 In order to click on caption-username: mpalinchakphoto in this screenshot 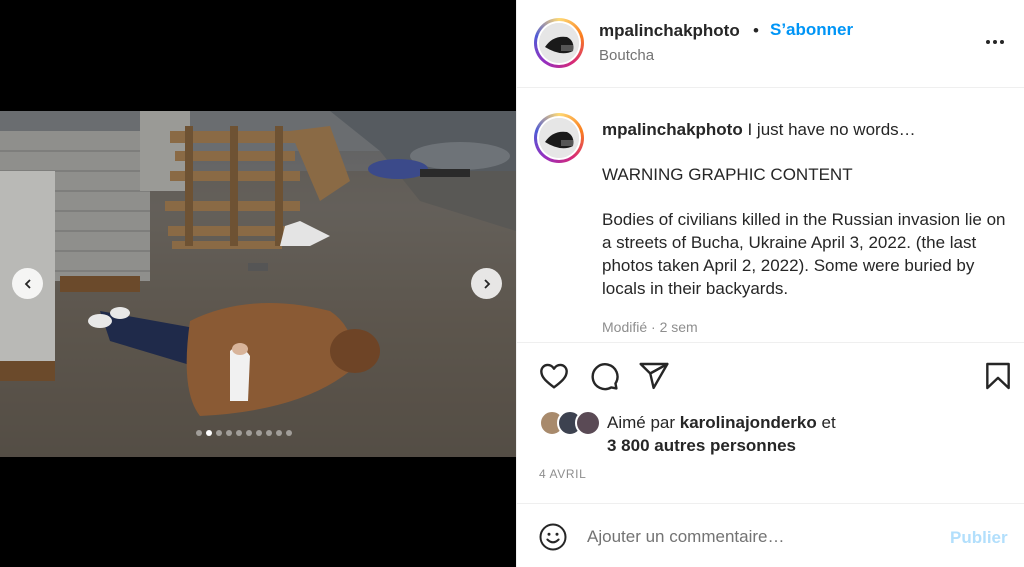, I will do `click(672, 129)`.